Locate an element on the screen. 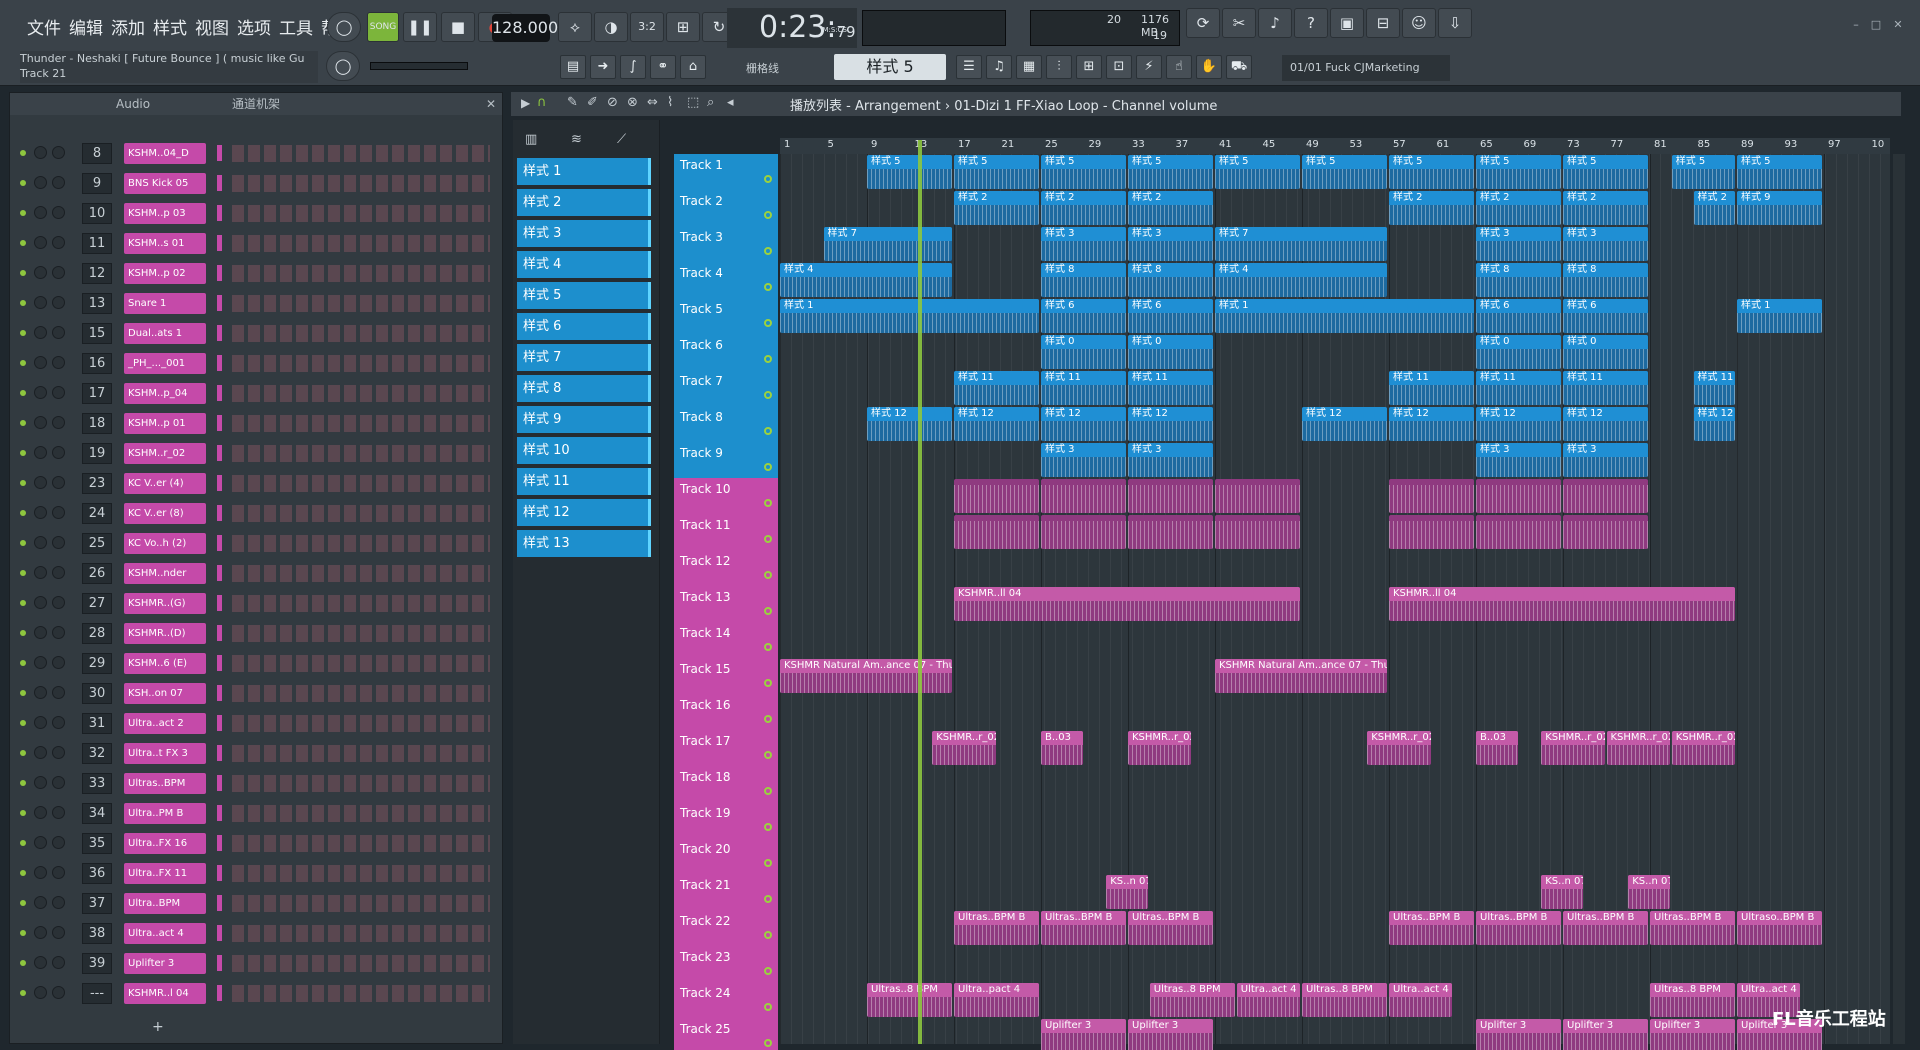  track-header: Track 2 is located at coordinates (726, 208).